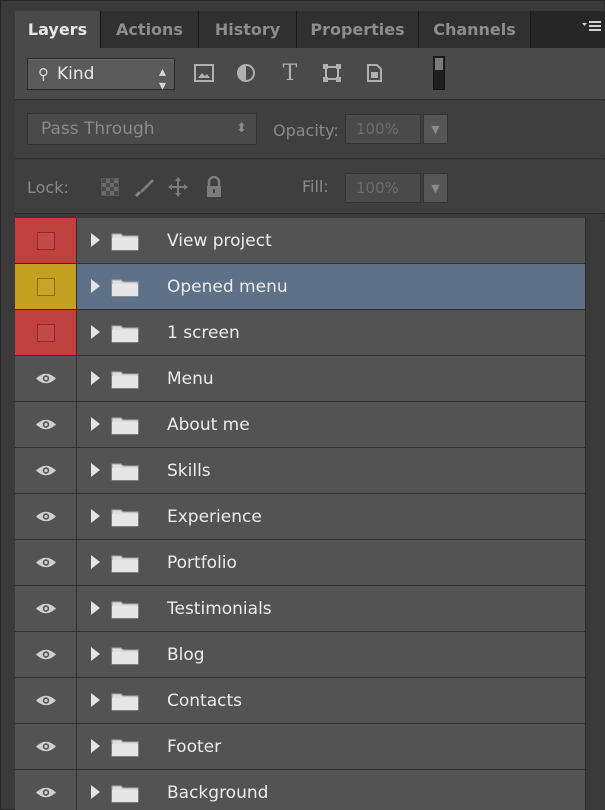  I want to click on lock-row: Lock: Fill: 100% ▼, so click(310, 187).